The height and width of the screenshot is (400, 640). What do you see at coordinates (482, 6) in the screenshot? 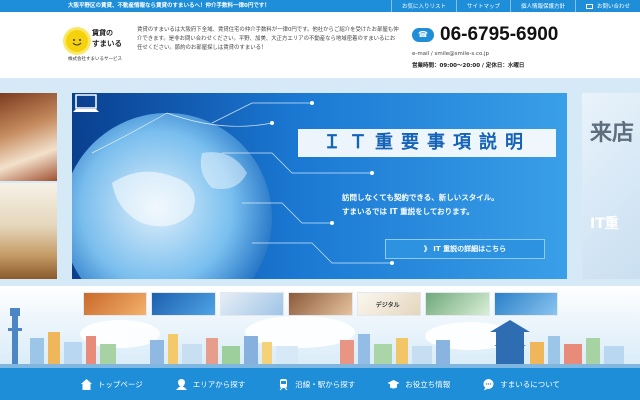
I see `sitemap-link: サイトマップ` at bounding box center [482, 6].